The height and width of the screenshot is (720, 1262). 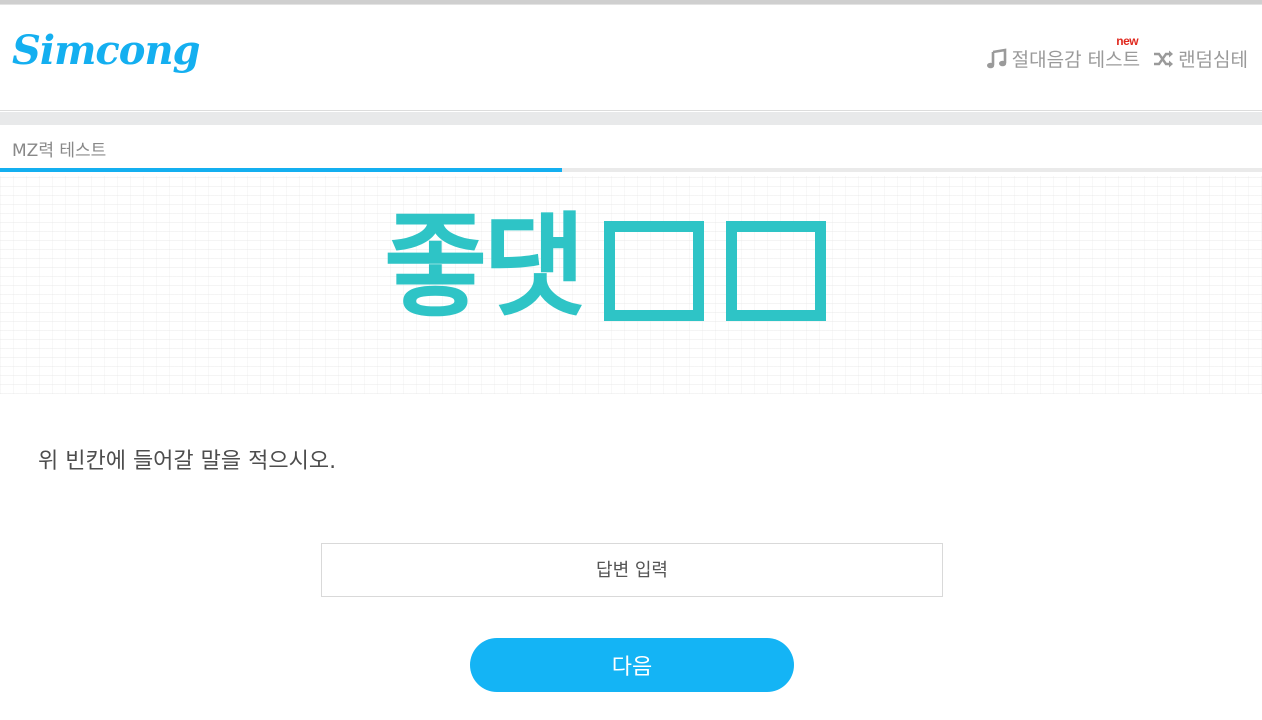 What do you see at coordinates (187, 461) in the screenshot?
I see `question-text: 위 빈칸에 들어갈 말을 적으시오.` at bounding box center [187, 461].